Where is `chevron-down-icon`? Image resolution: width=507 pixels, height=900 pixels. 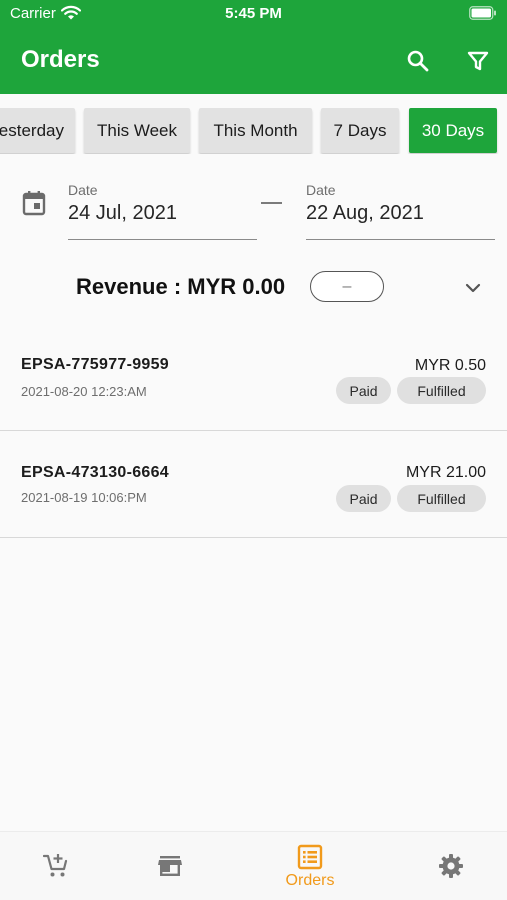 chevron-down-icon is located at coordinates (473, 288).